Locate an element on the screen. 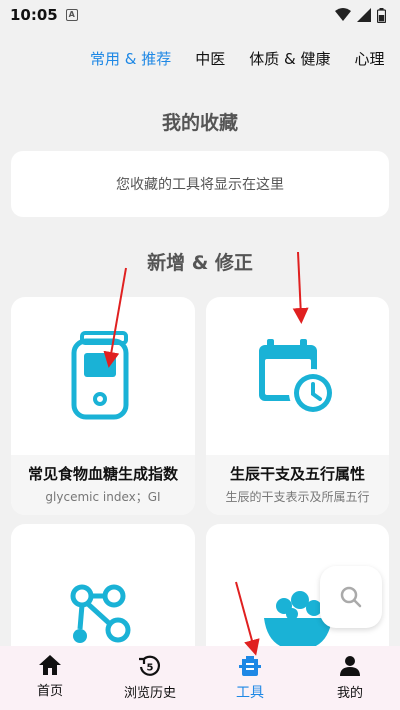  nav-home-label: 首页 is located at coordinates (49, 691).